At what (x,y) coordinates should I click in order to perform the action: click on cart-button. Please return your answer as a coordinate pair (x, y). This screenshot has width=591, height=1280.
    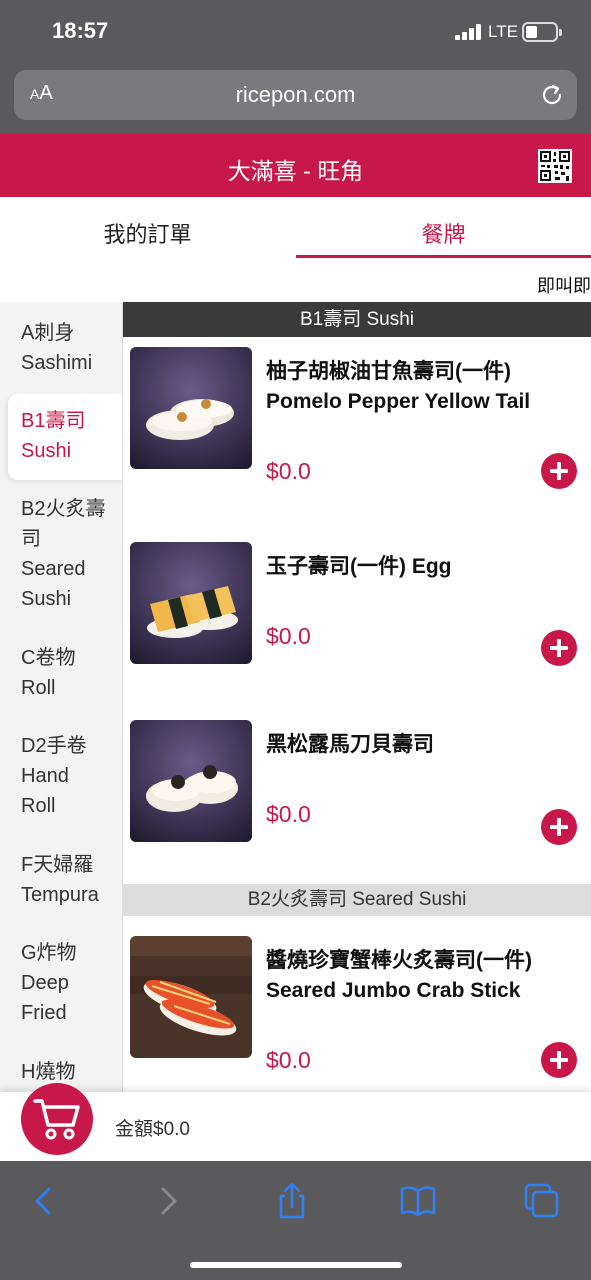
    Looking at the image, I should click on (57, 1119).